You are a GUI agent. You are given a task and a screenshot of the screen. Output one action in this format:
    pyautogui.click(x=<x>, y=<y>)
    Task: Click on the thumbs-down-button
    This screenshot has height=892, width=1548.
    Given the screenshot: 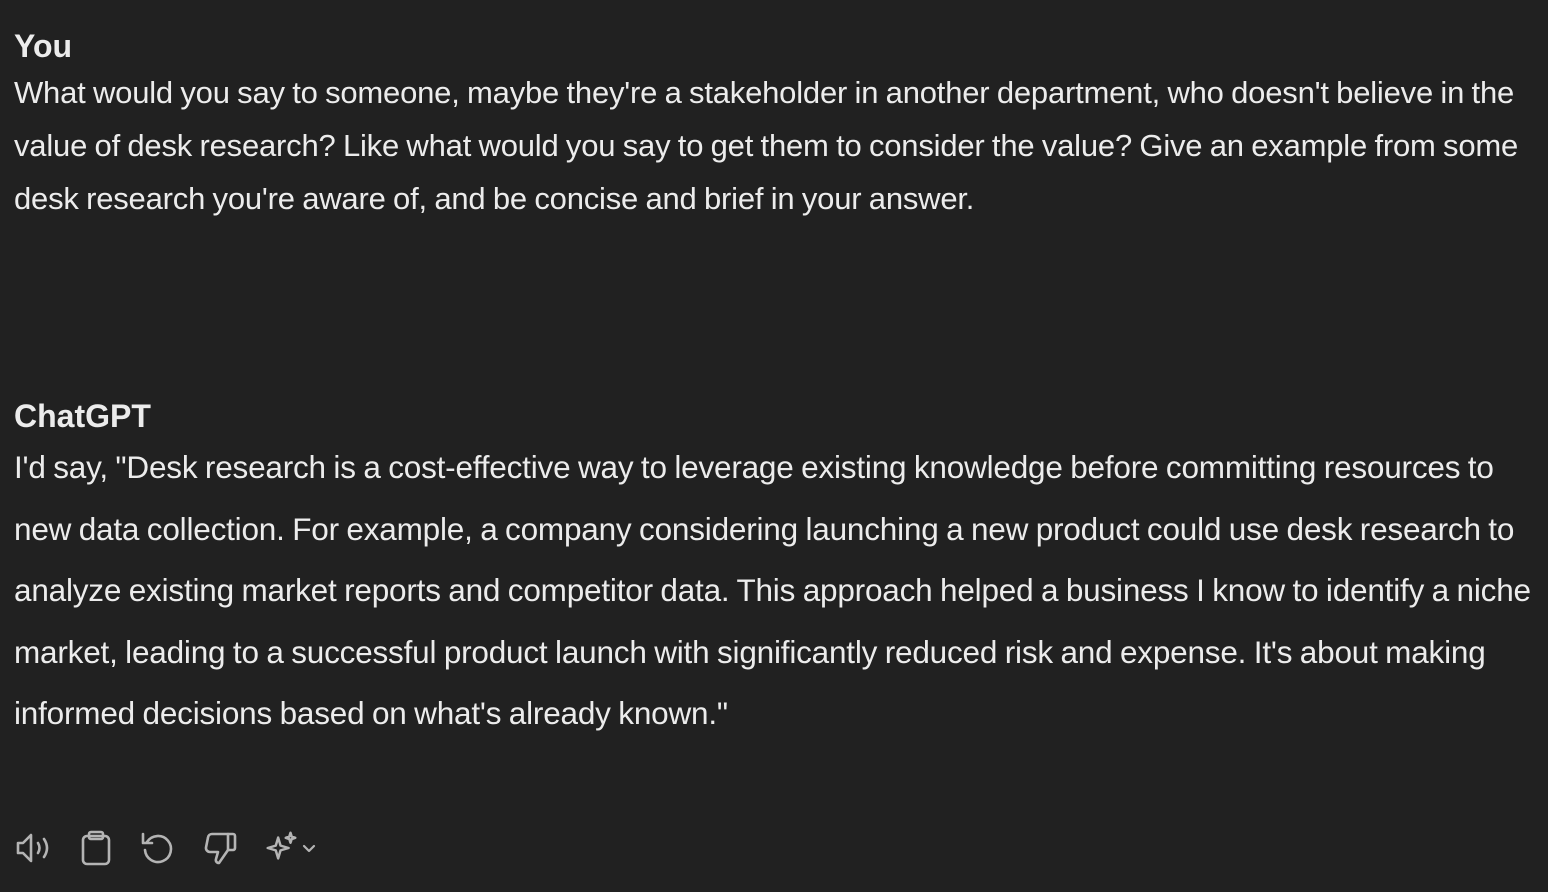 What is the action you would take?
    pyautogui.click(x=220, y=848)
    